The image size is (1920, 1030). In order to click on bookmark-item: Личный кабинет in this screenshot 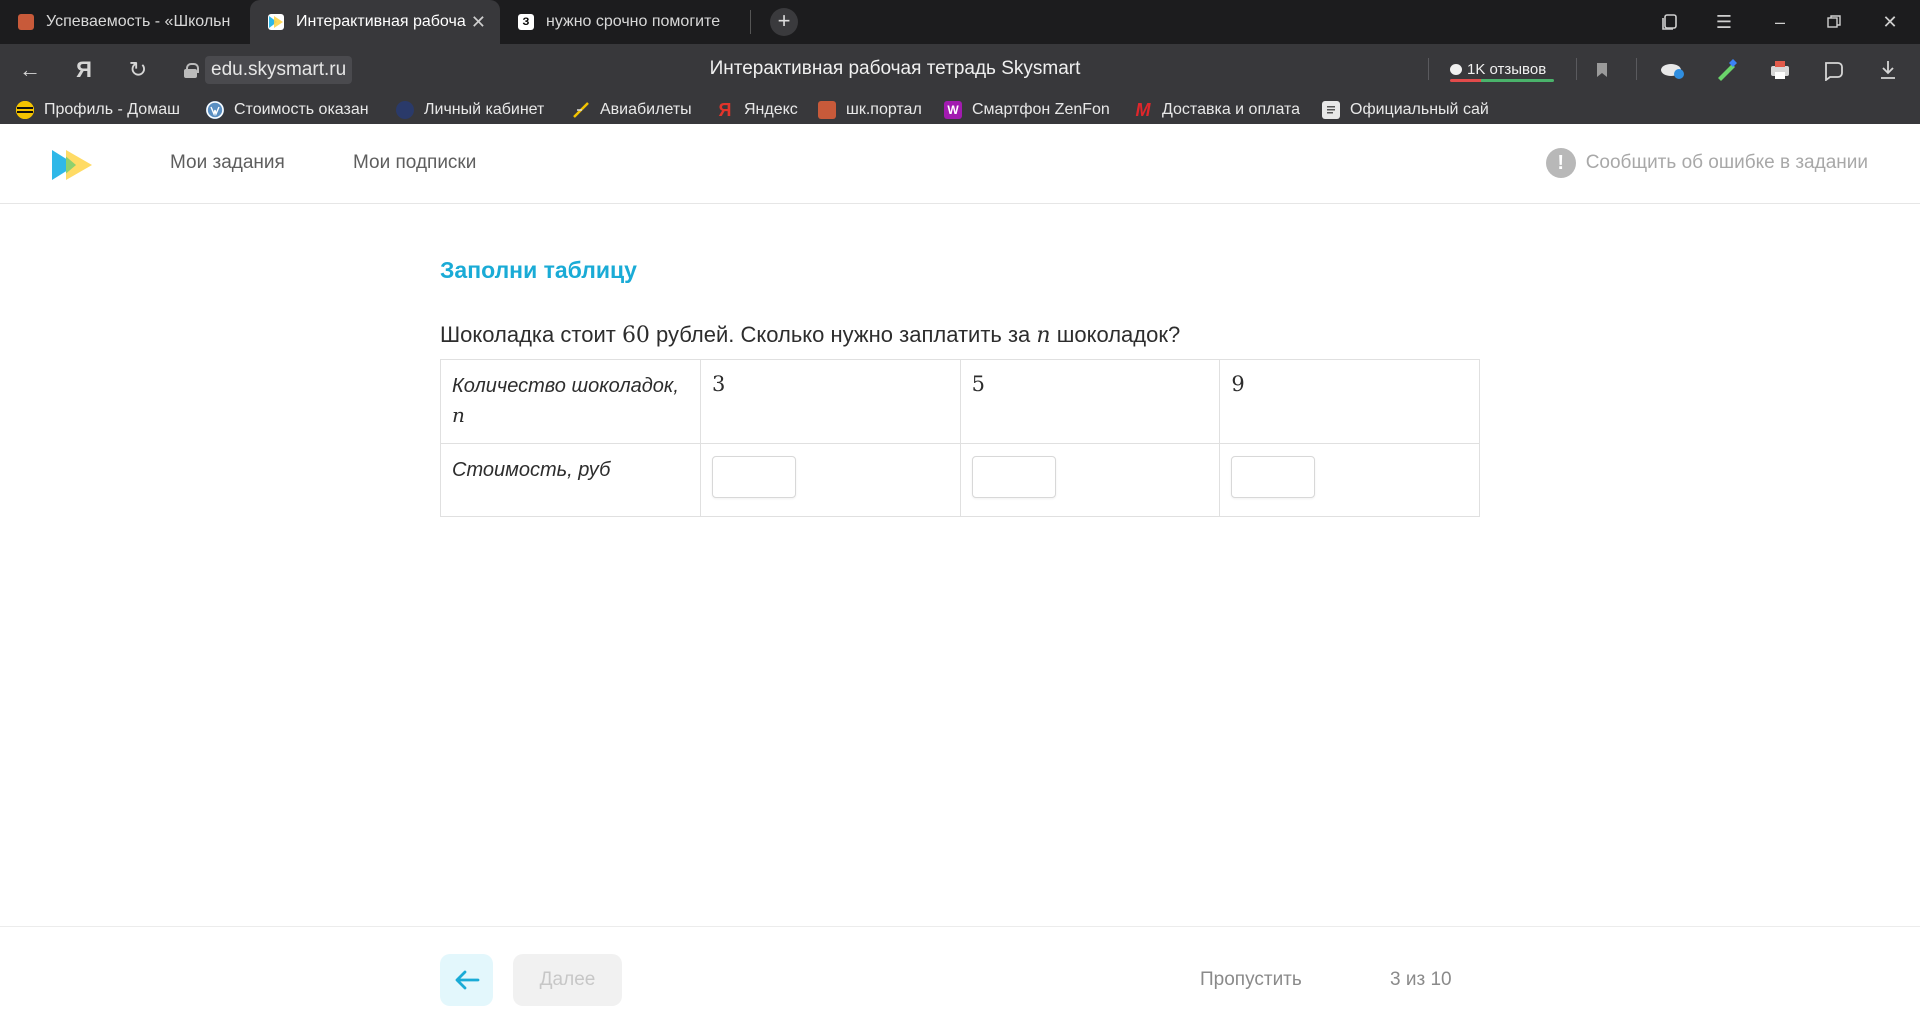, I will do `click(475, 110)`.